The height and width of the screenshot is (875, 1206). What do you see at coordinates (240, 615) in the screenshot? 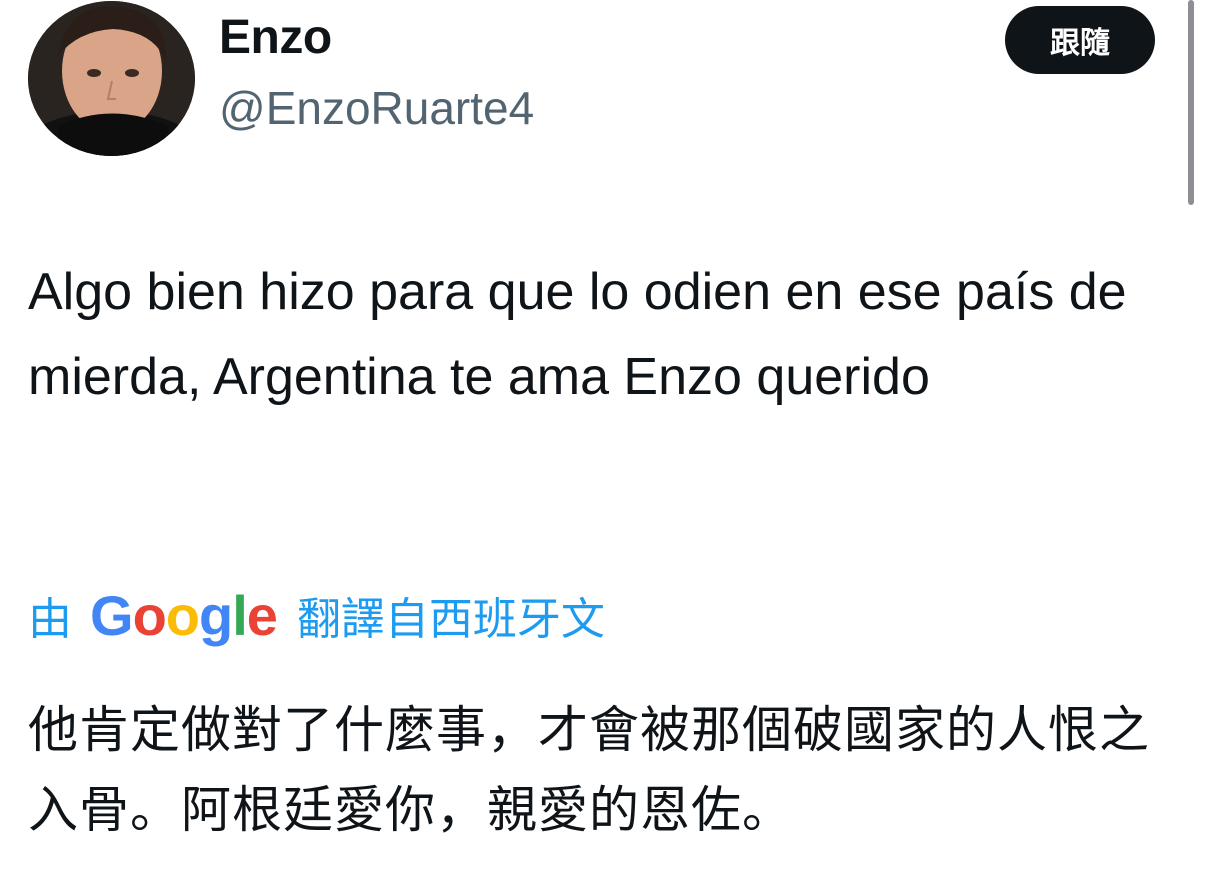
I see `google-logo-letter: l` at bounding box center [240, 615].